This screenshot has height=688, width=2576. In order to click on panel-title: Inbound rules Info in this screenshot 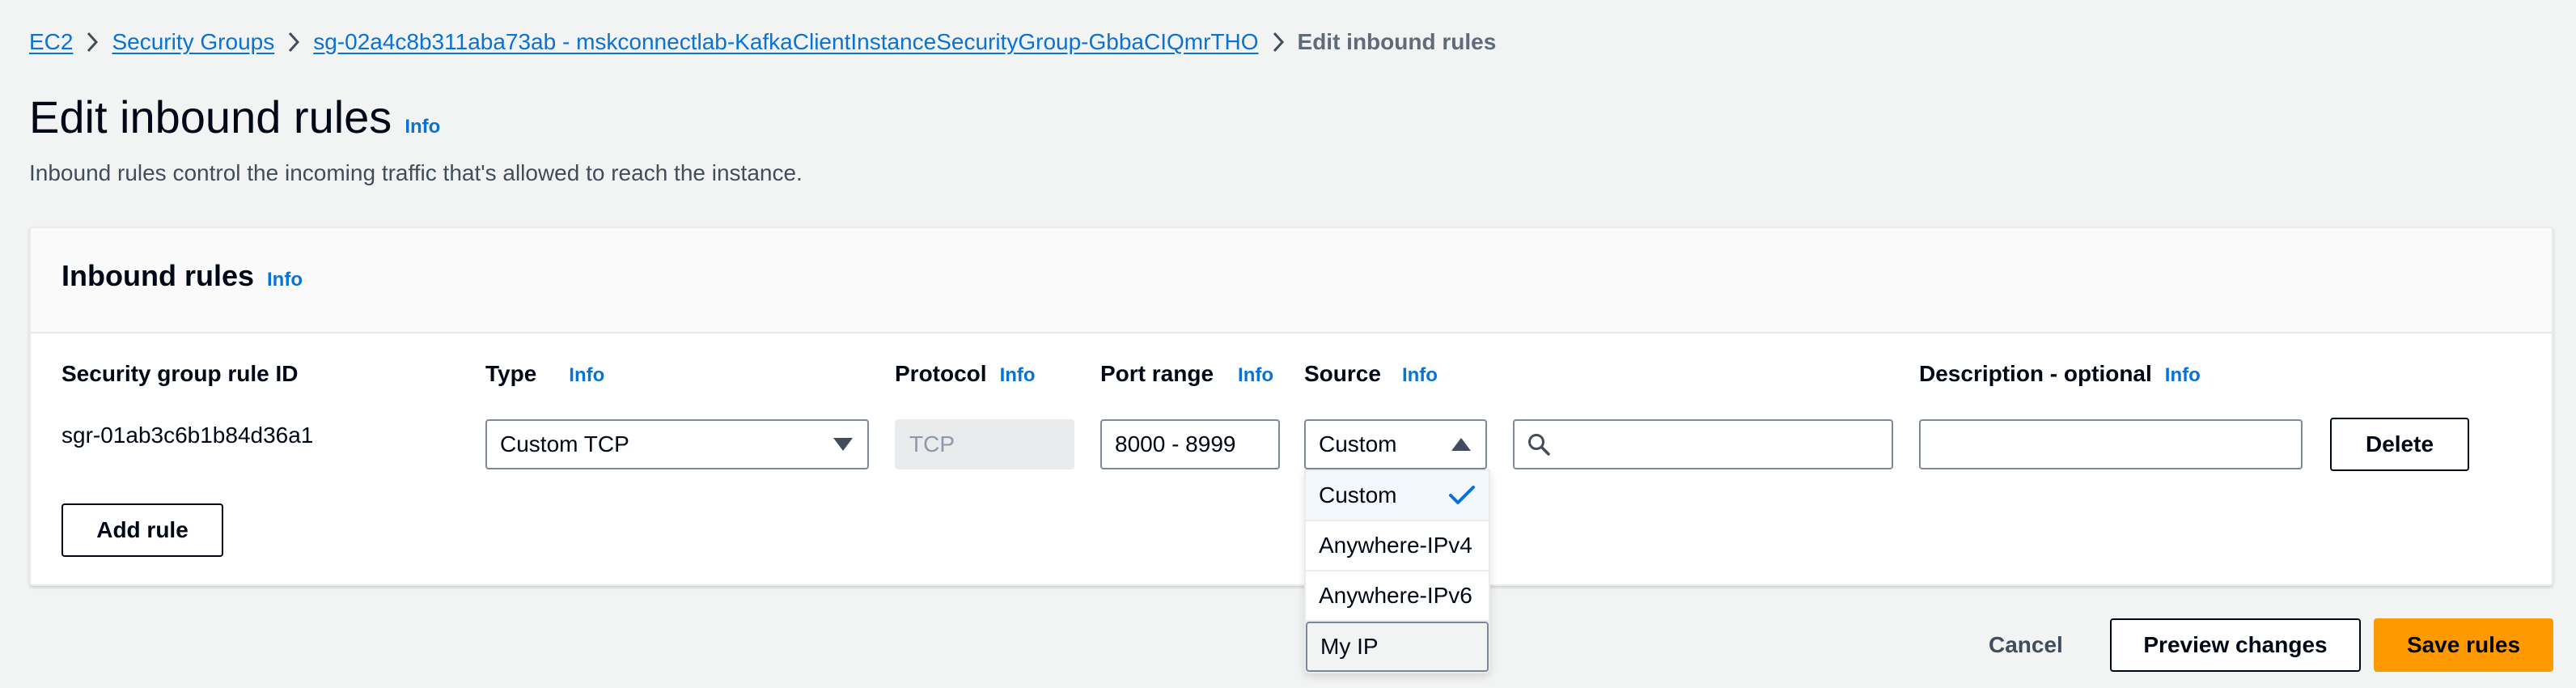, I will do `click(182, 276)`.